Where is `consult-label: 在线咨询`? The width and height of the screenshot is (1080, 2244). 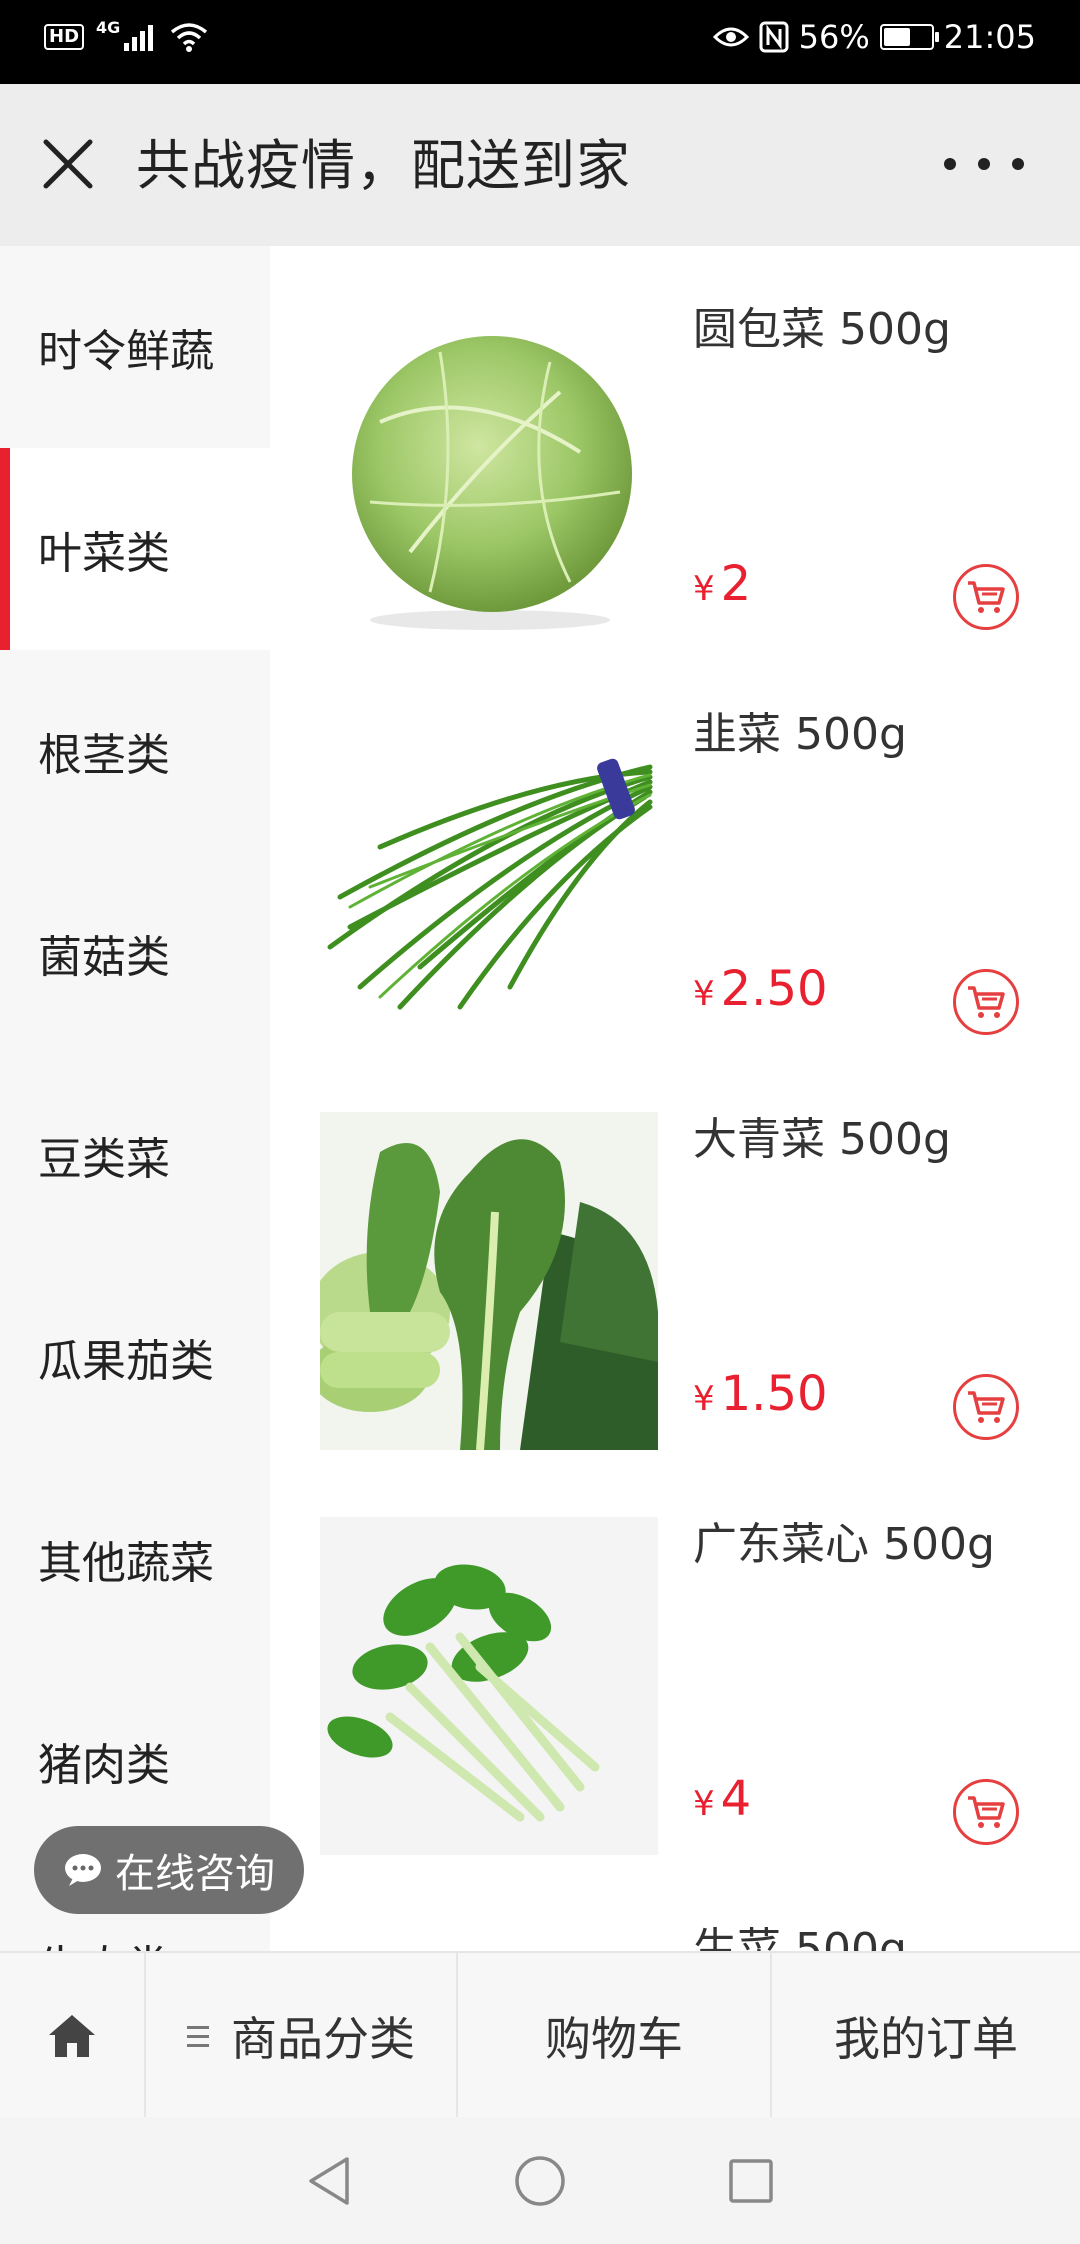 consult-label: 在线咨询 is located at coordinates (195, 1874).